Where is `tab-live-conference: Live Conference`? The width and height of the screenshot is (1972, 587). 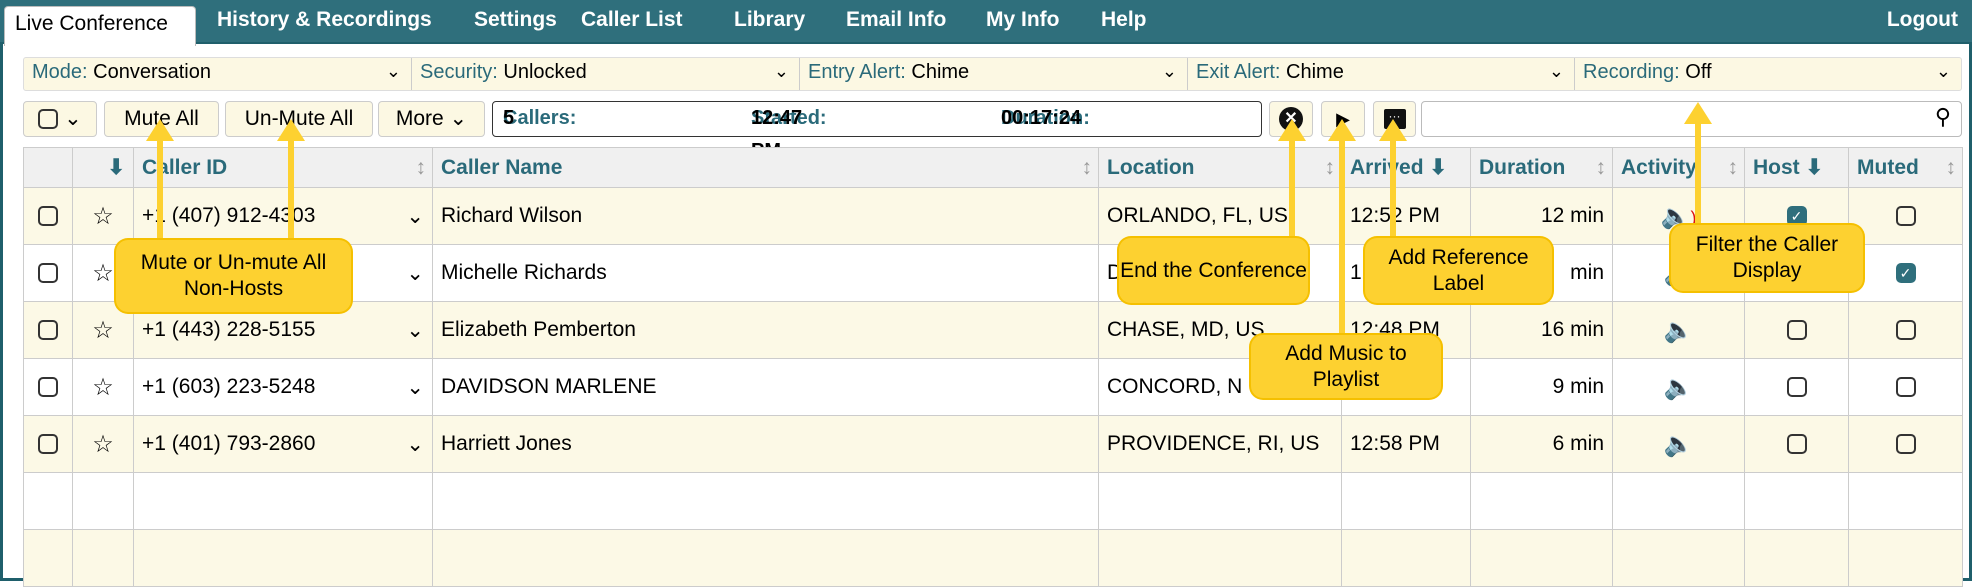 tab-live-conference: Live Conference is located at coordinates (100, 26).